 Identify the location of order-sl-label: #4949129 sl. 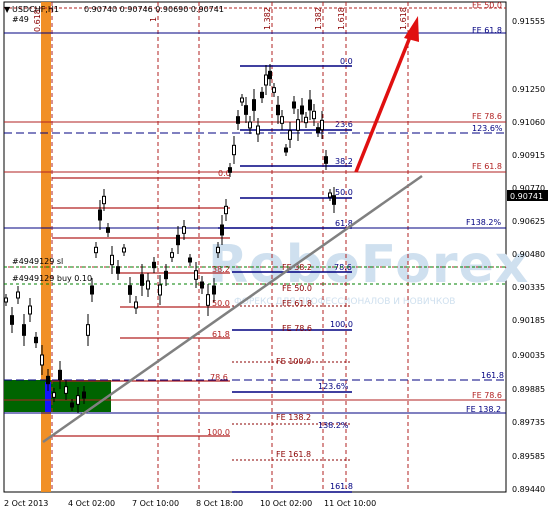
(37, 261).